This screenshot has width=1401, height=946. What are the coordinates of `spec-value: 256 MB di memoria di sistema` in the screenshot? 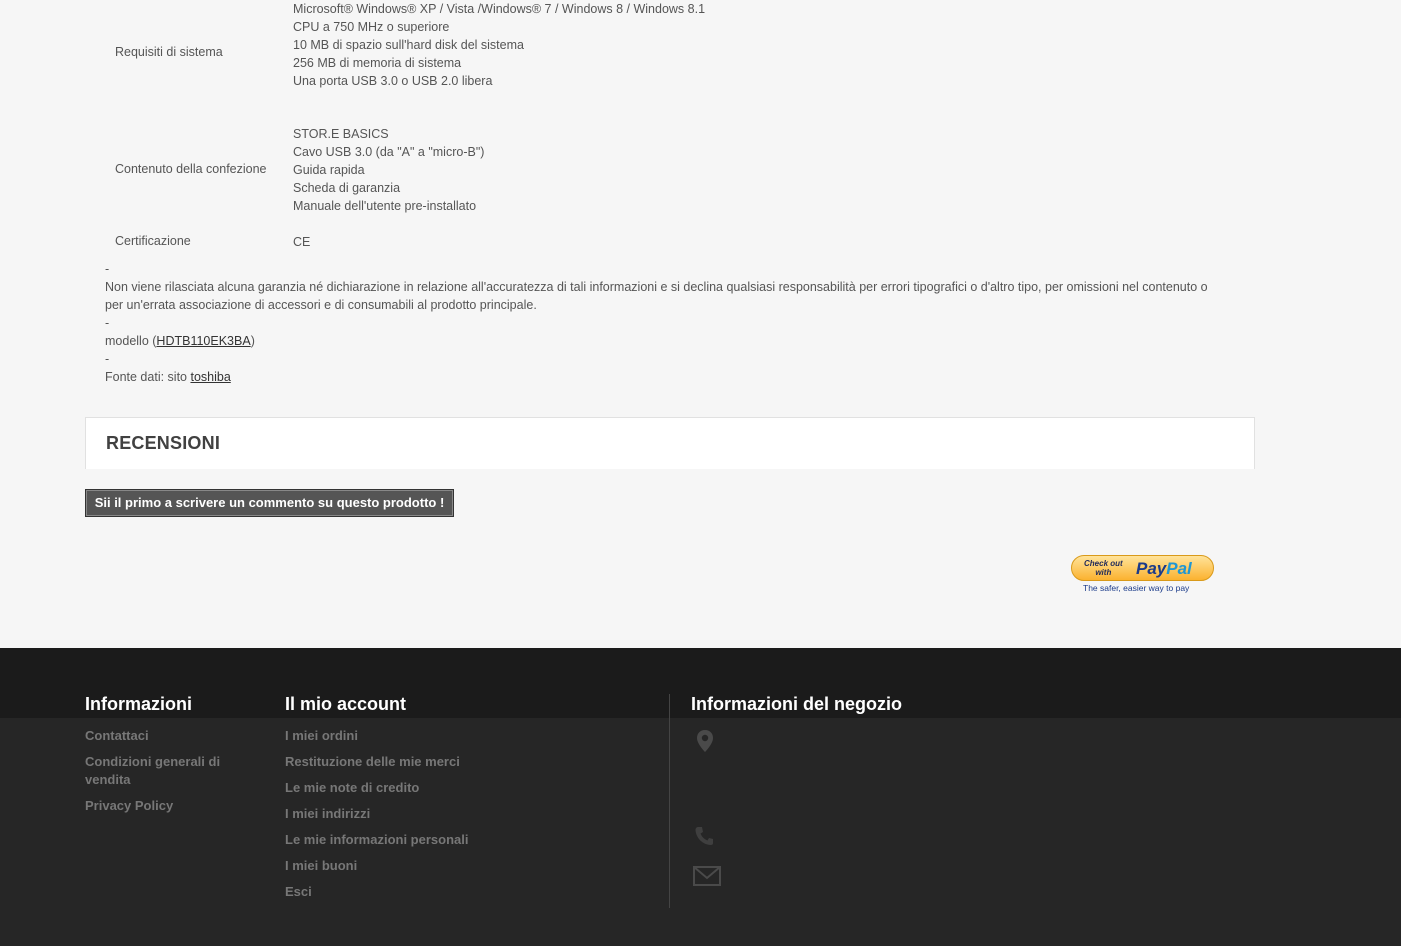 It's located at (377, 63).